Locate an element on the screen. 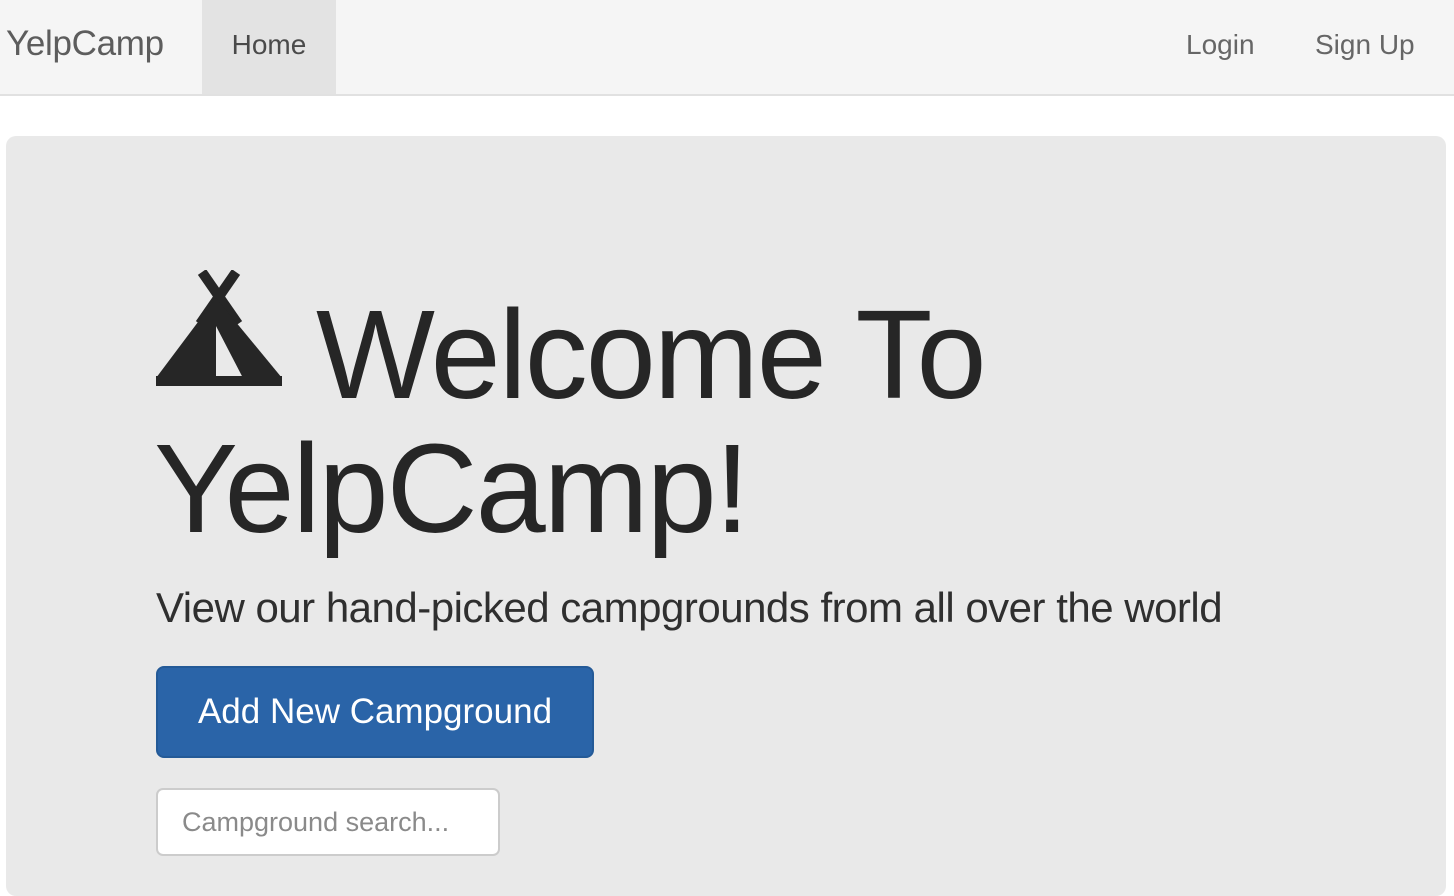  campground-search-input is located at coordinates (328, 822).